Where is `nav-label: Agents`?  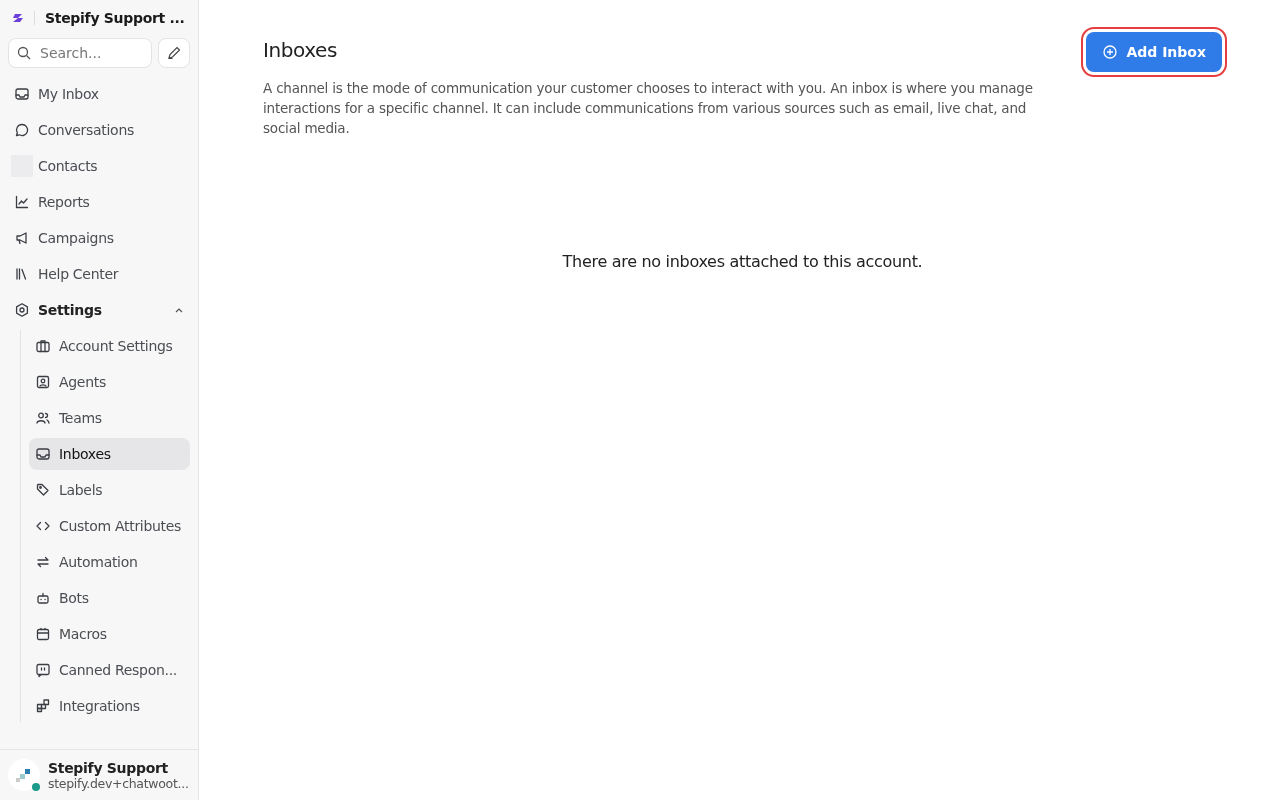
nav-label: Agents is located at coordinates (82, 382).